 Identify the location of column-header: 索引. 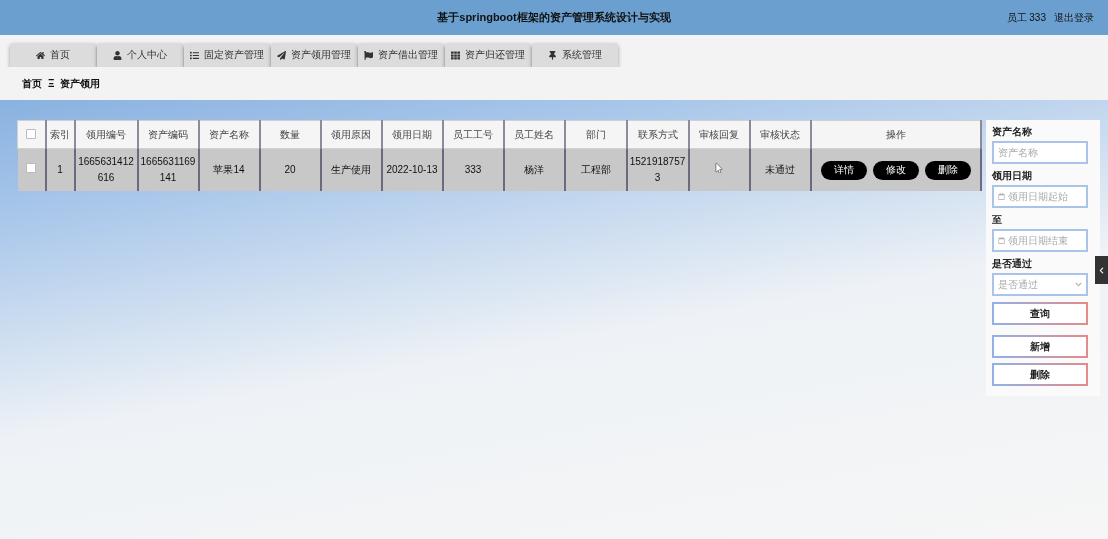
(60, 134).